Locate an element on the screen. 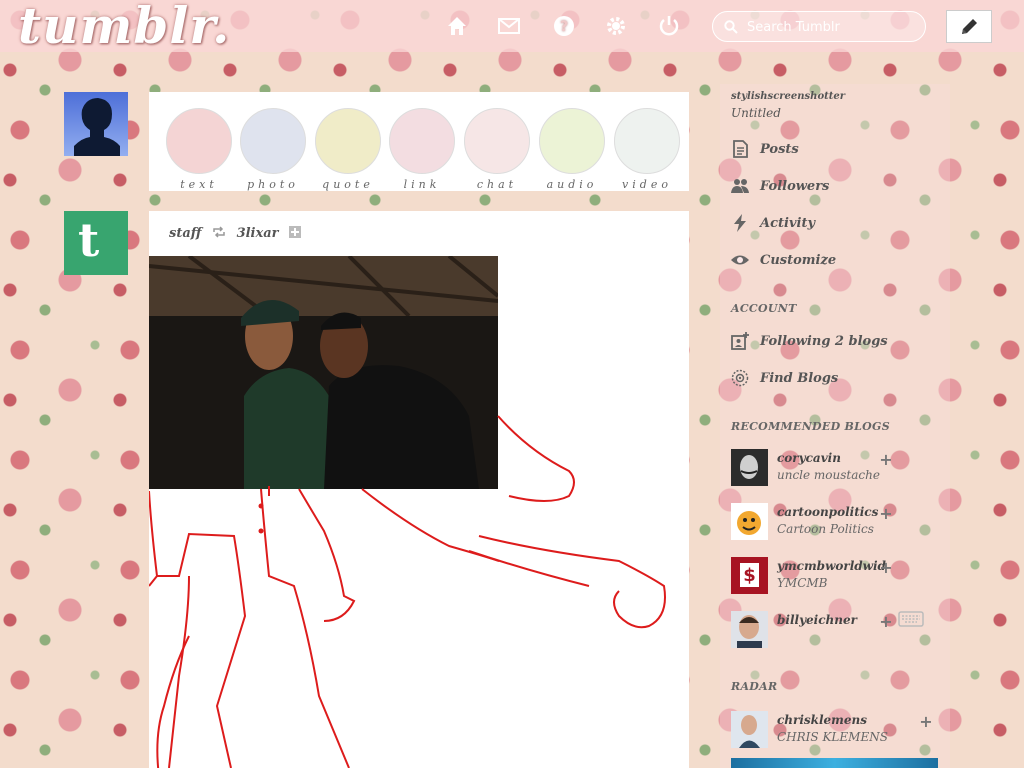  following-icon is located at coordinates (740, 341).